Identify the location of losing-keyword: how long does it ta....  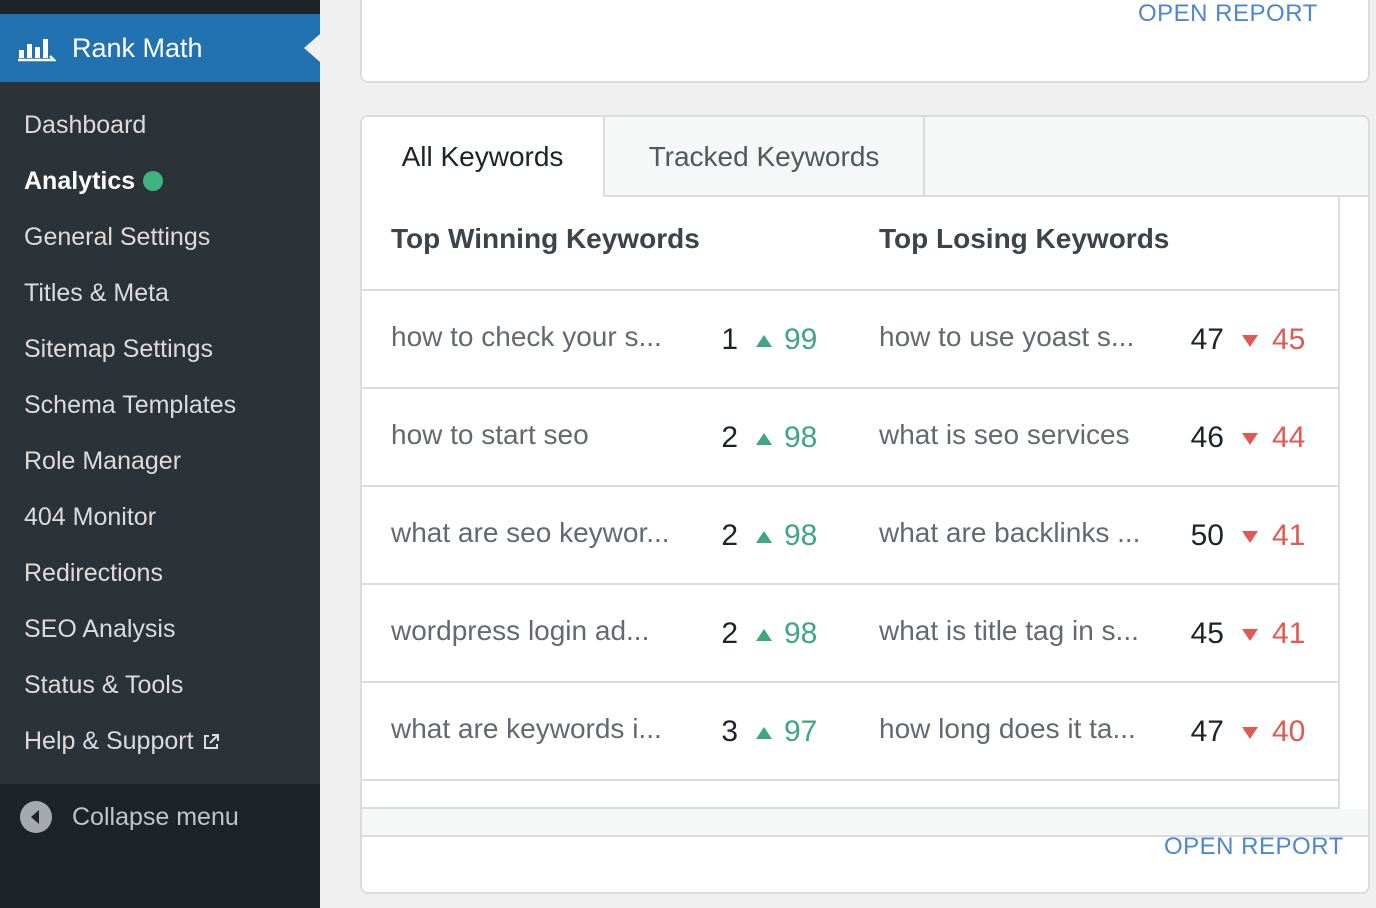
(1021, 729).